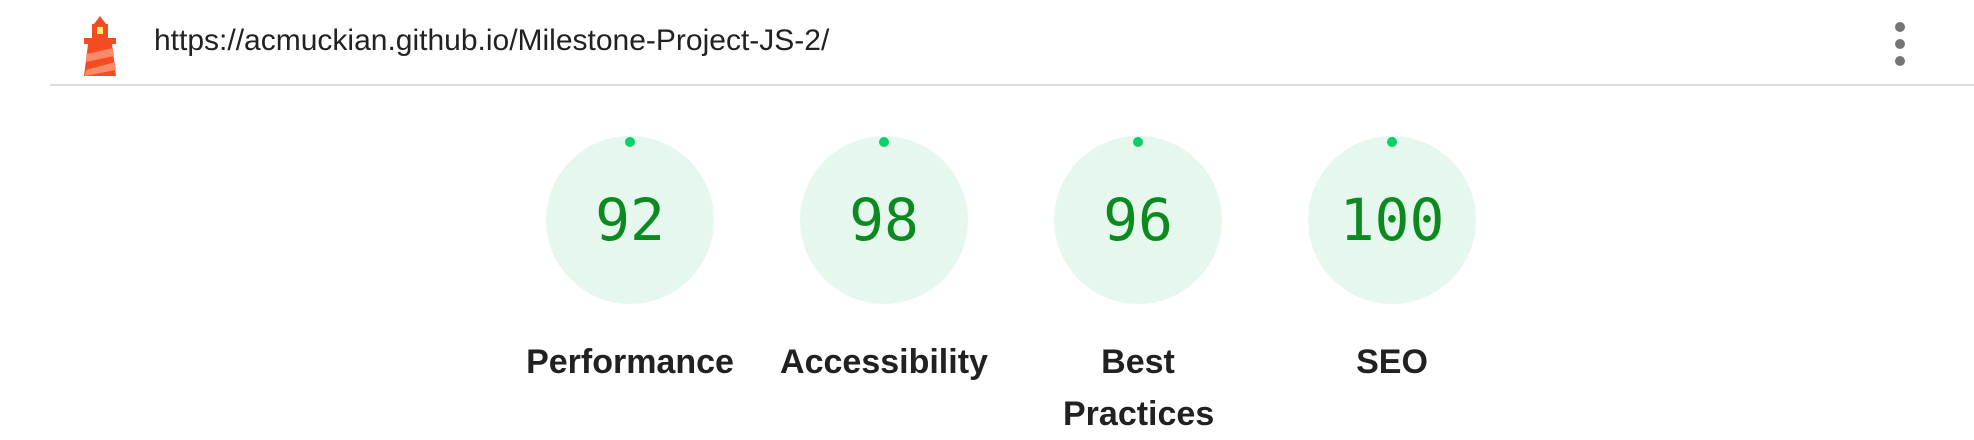  I want to click on gauge-seo: 100 SEO, so click(1392, 259).